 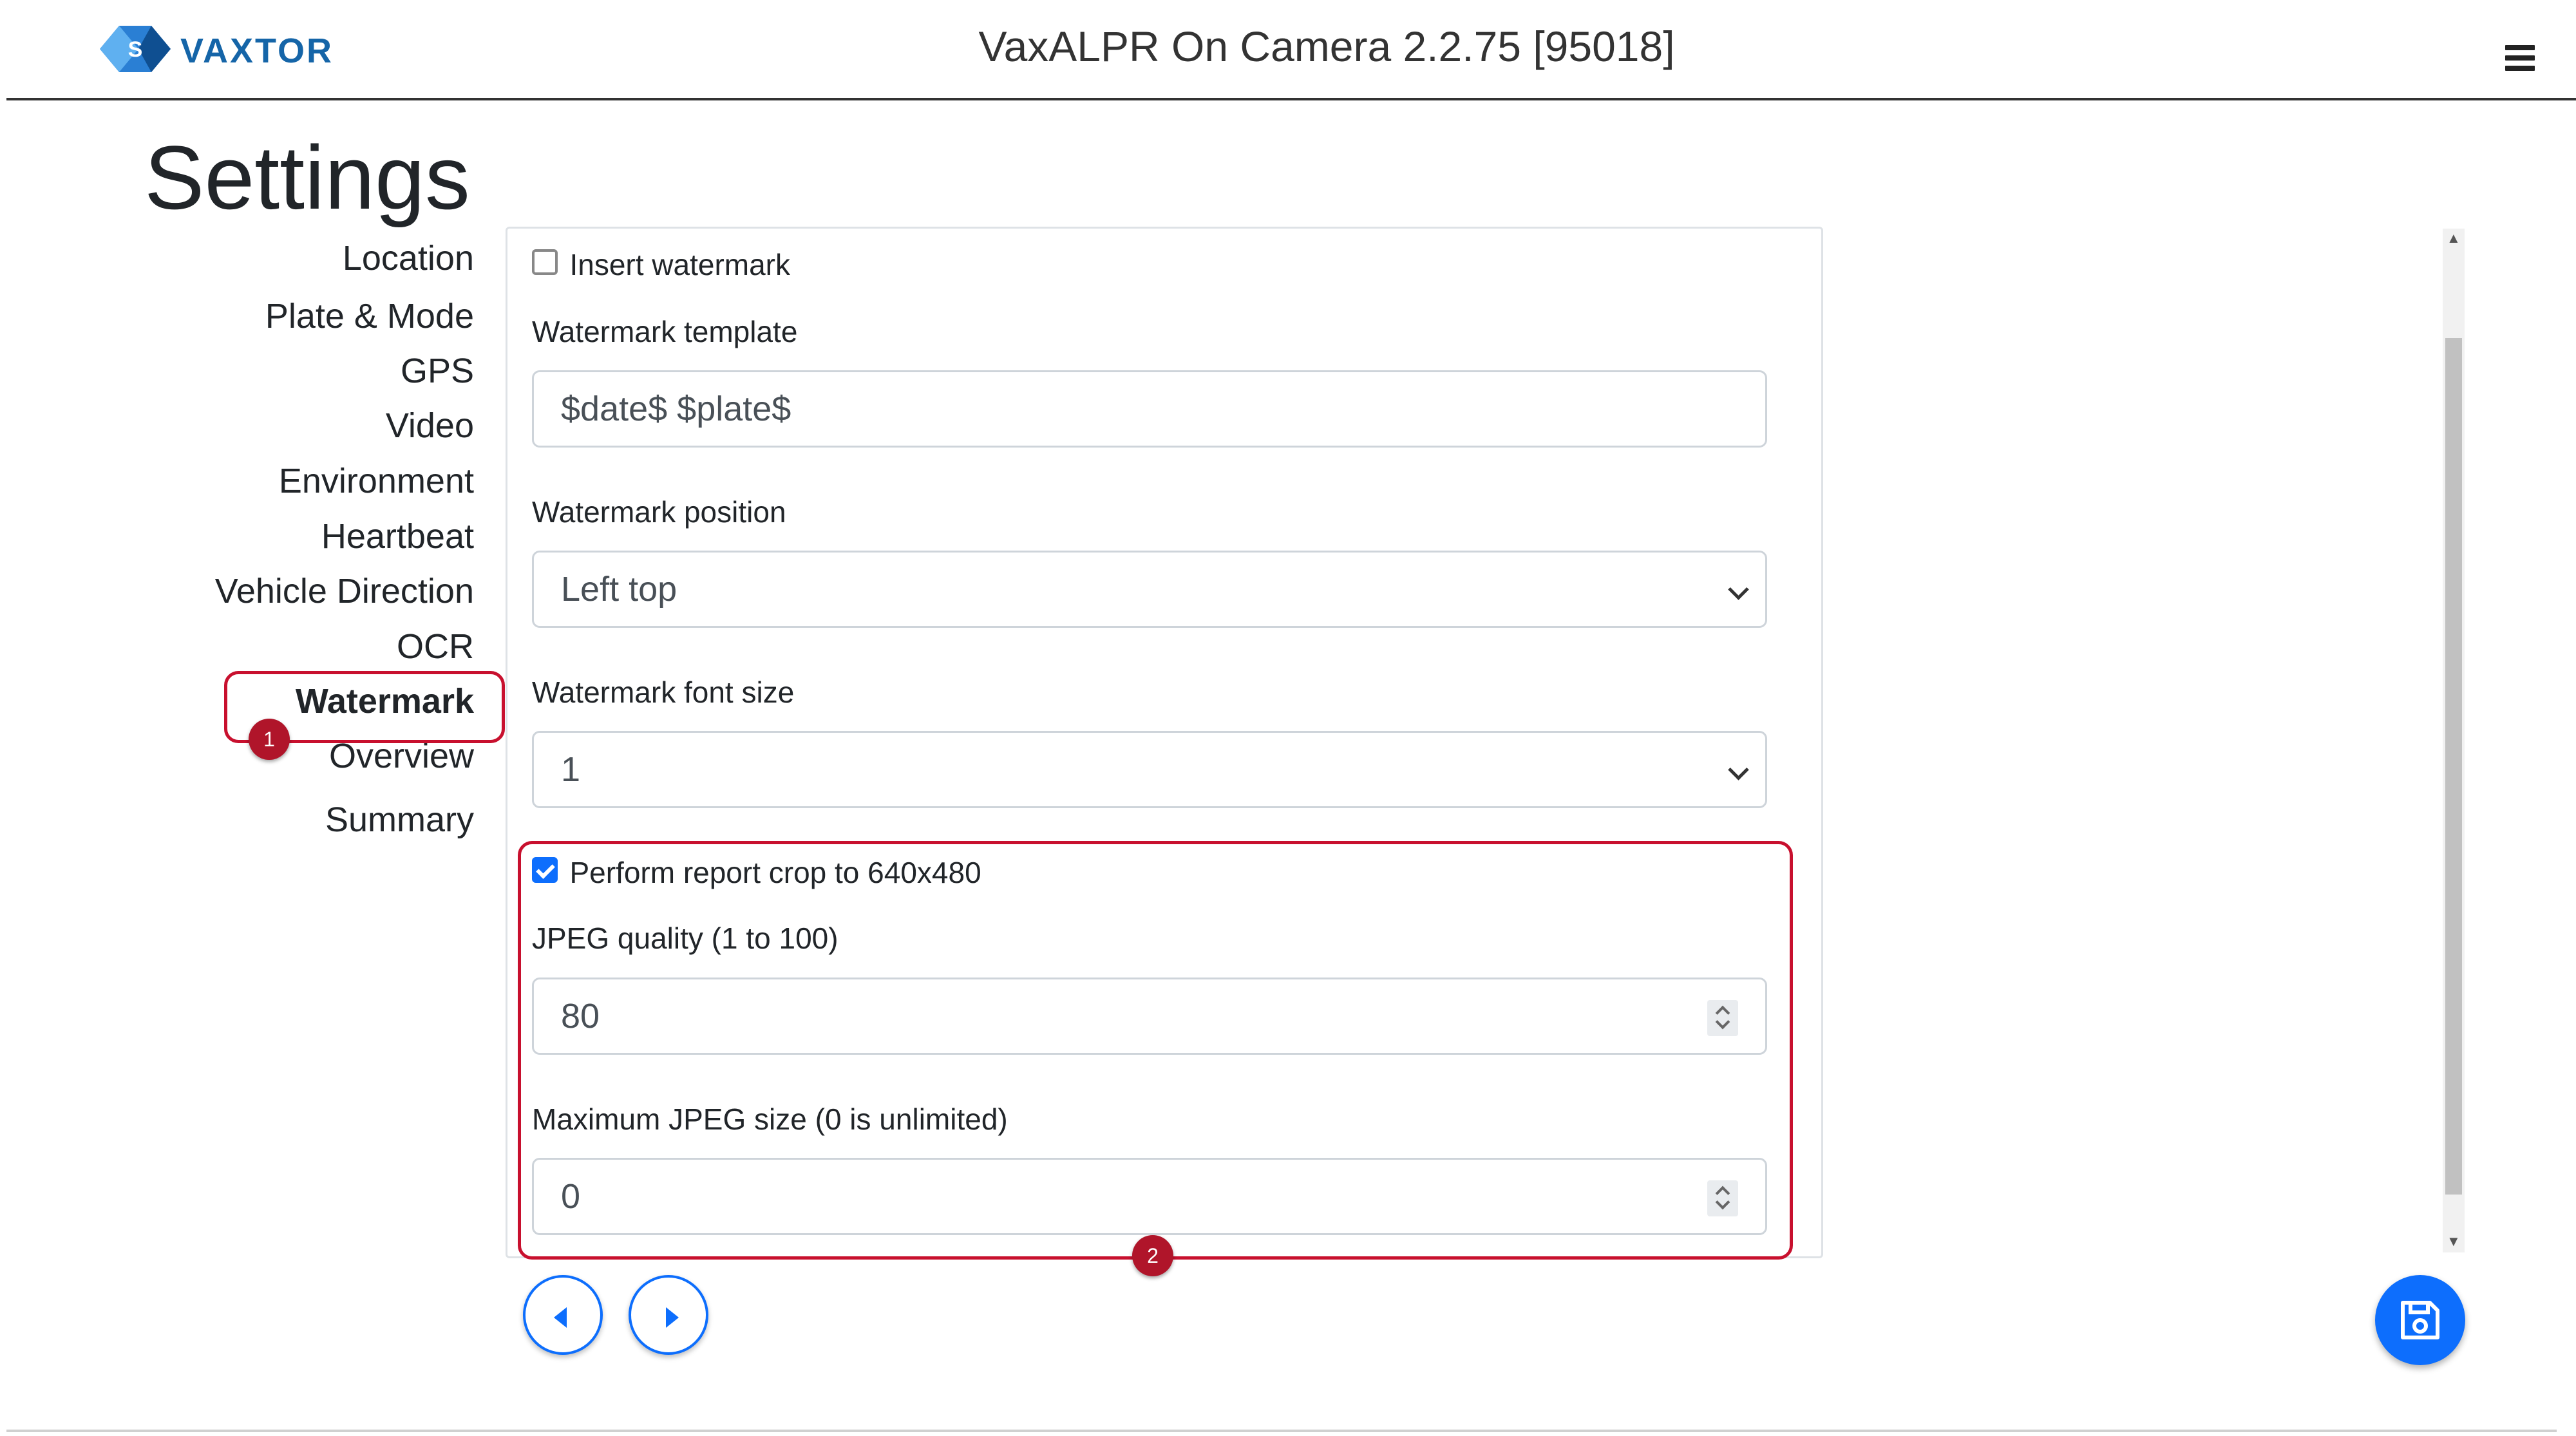 I want to click on sidebar-item-location: Location, so click(x=409, y=258).